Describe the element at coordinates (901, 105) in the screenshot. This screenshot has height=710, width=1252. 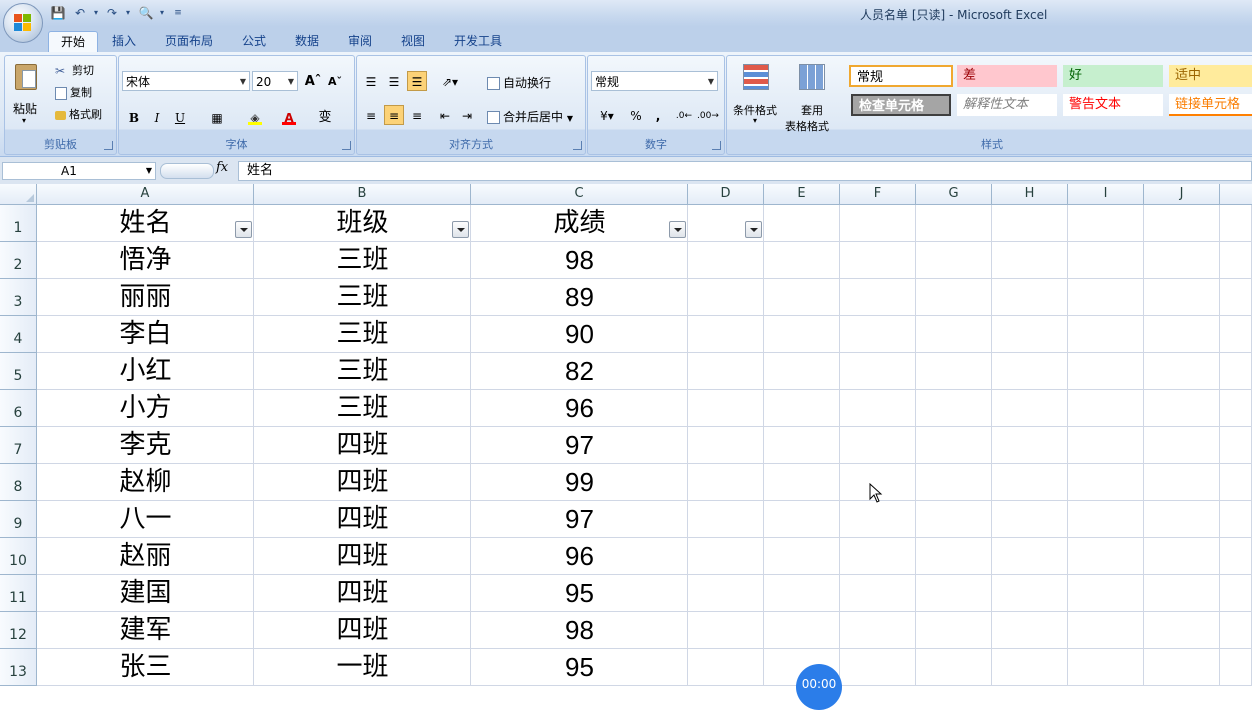
I see `style-check-cell: 检查单元格` at that location.